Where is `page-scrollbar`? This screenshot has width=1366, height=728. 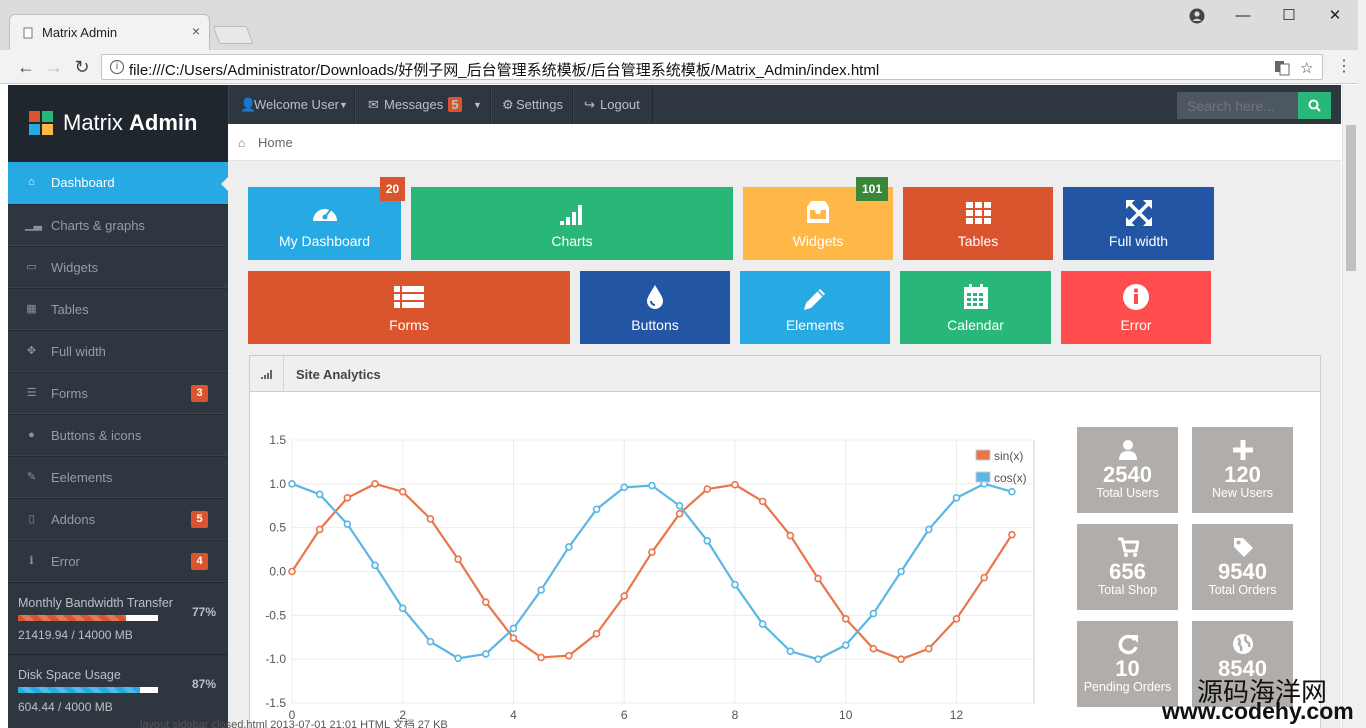 page-scrollbar is located at coordinates (1350, 406).